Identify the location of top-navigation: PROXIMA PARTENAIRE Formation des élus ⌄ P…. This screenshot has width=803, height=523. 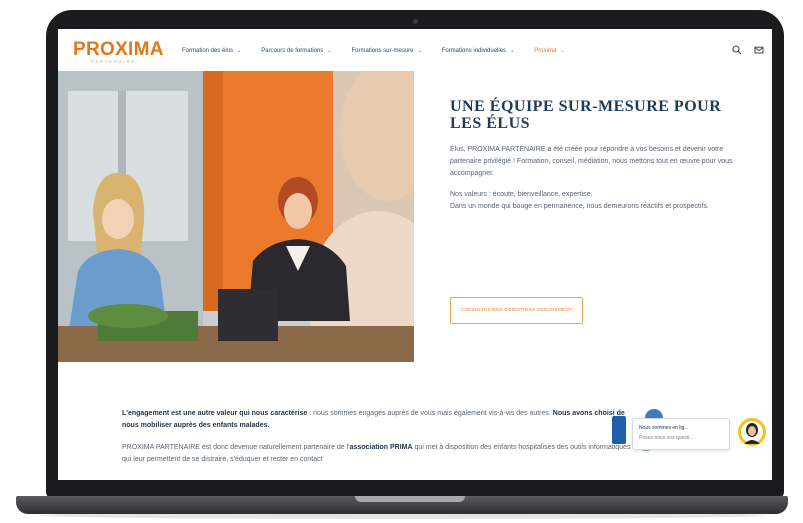
(415, 50).